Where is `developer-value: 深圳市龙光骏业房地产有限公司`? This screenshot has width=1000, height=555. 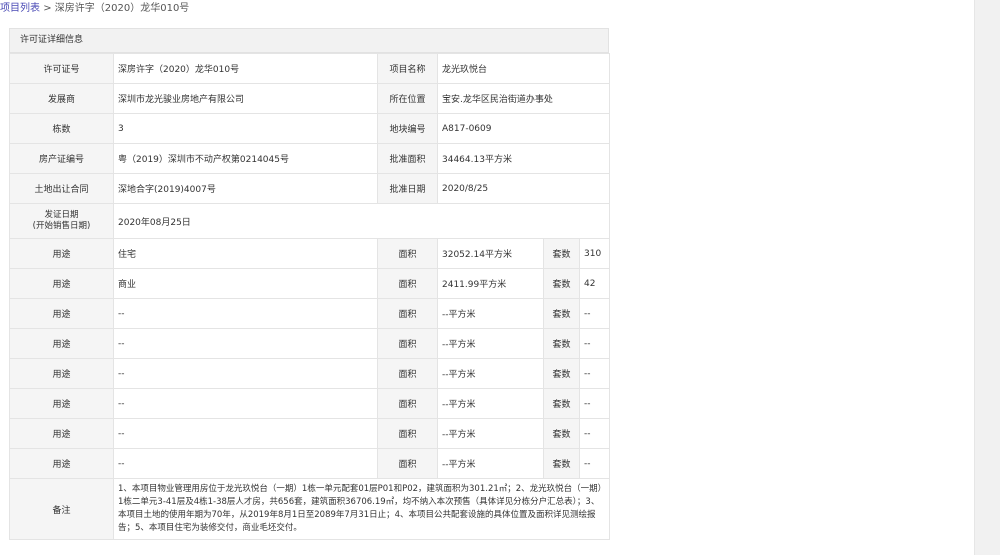
developer-value: 深圳市龙光骏业房地产有限公司 is located at coordinates (245, 98).